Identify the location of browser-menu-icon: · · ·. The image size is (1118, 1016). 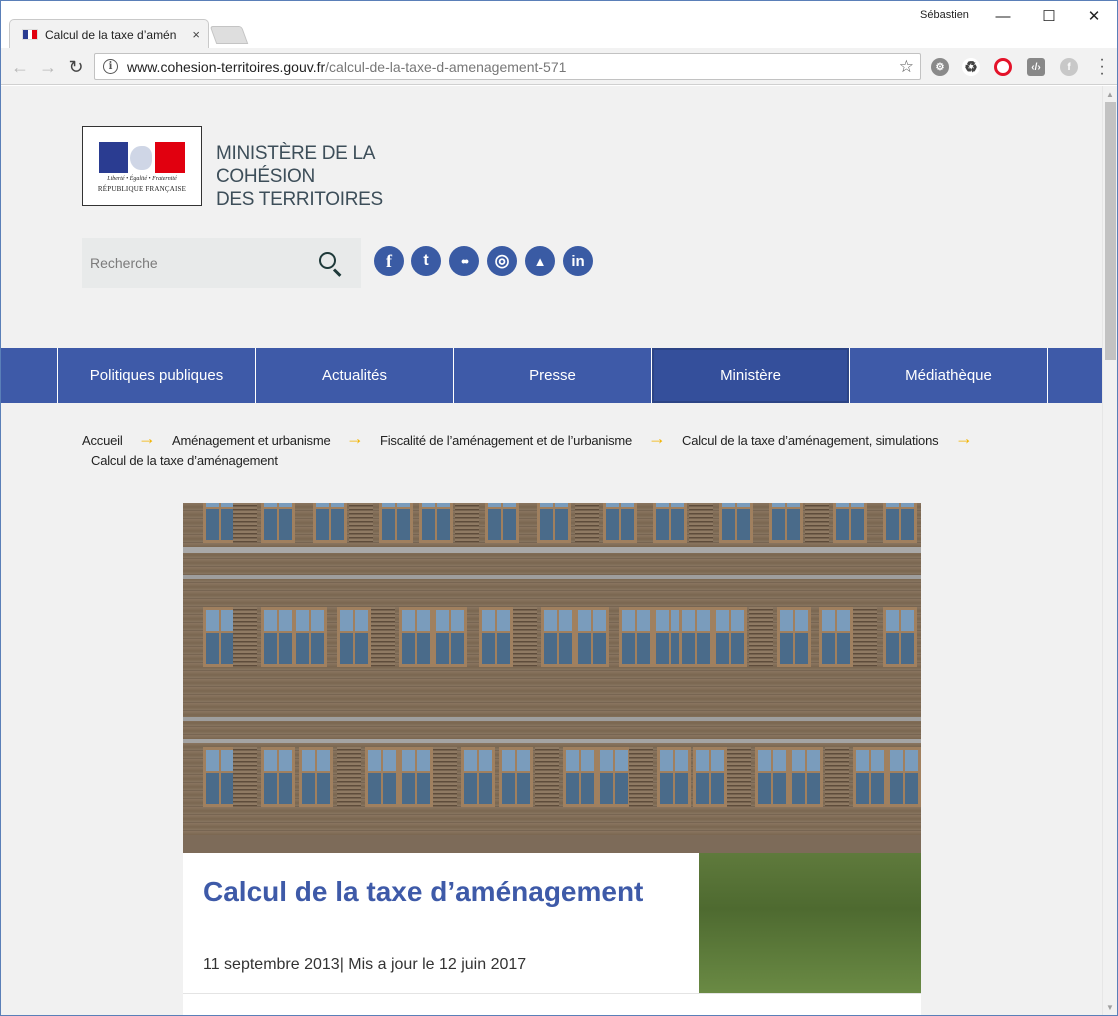
(1102, 67).